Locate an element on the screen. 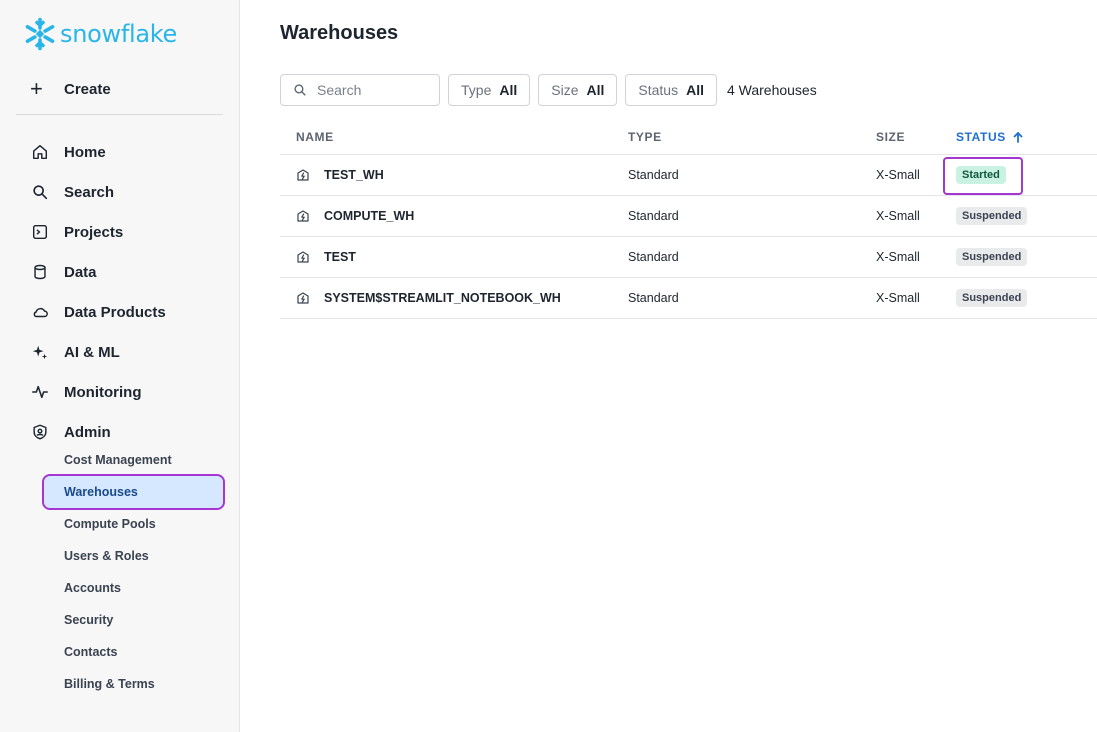  sidebar-item-projects: Projects is located at coordinates (98, 232).